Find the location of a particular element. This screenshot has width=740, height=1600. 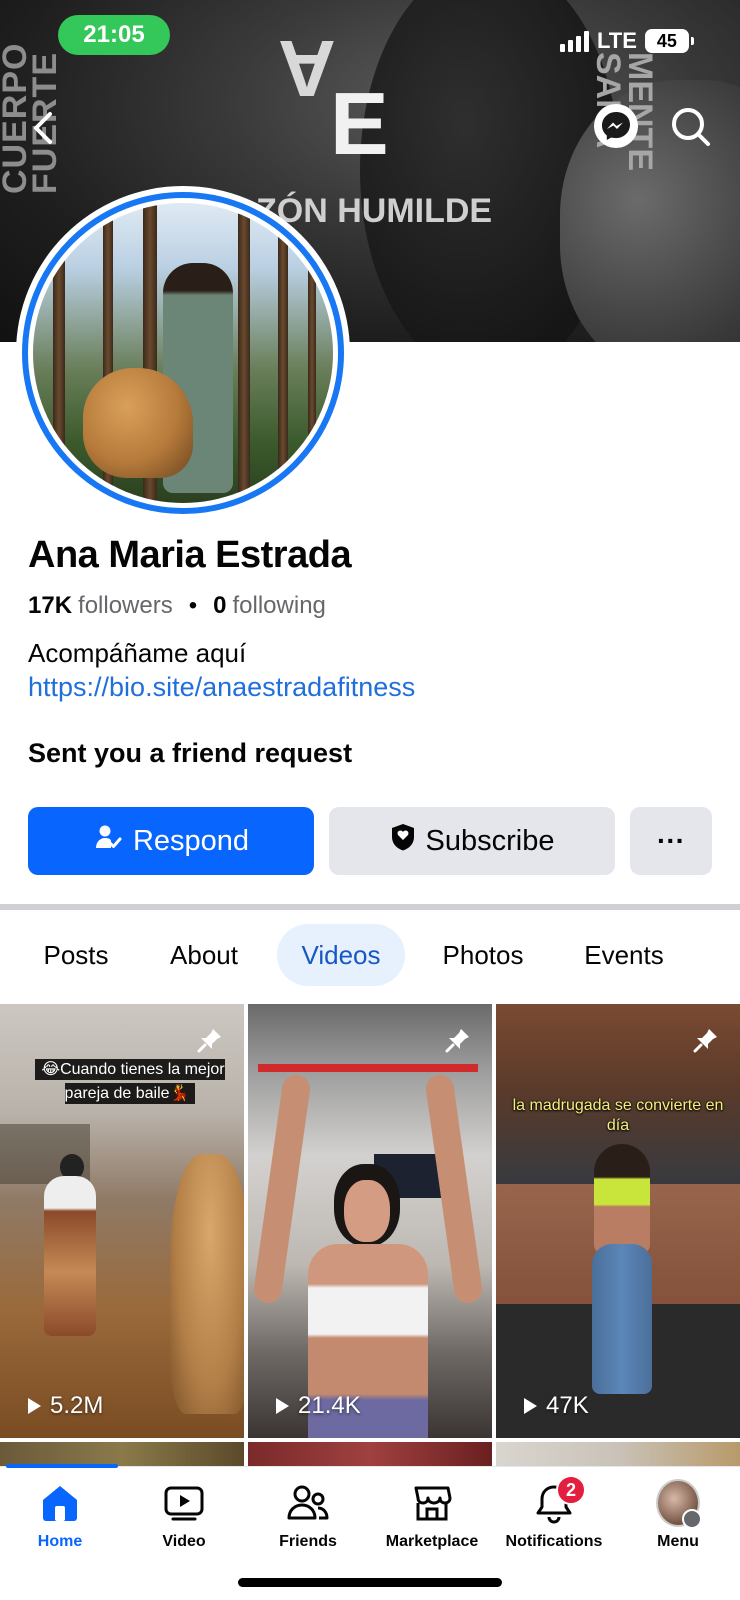

subscribe-button: Subscribe is located at coordinates (472, 841).